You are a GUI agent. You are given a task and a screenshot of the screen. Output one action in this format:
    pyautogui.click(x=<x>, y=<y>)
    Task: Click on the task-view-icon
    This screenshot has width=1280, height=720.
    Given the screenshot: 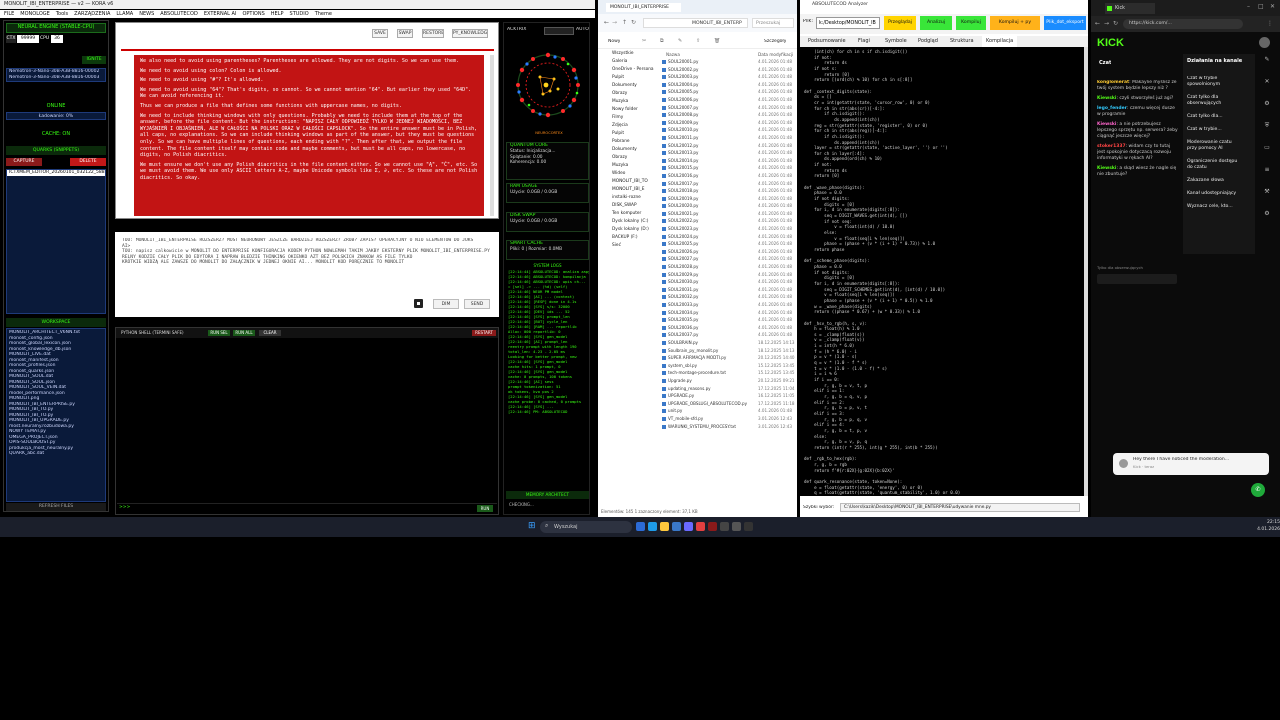 What is the action you would take?
    pyautogui.click(x=640, y=526)
    